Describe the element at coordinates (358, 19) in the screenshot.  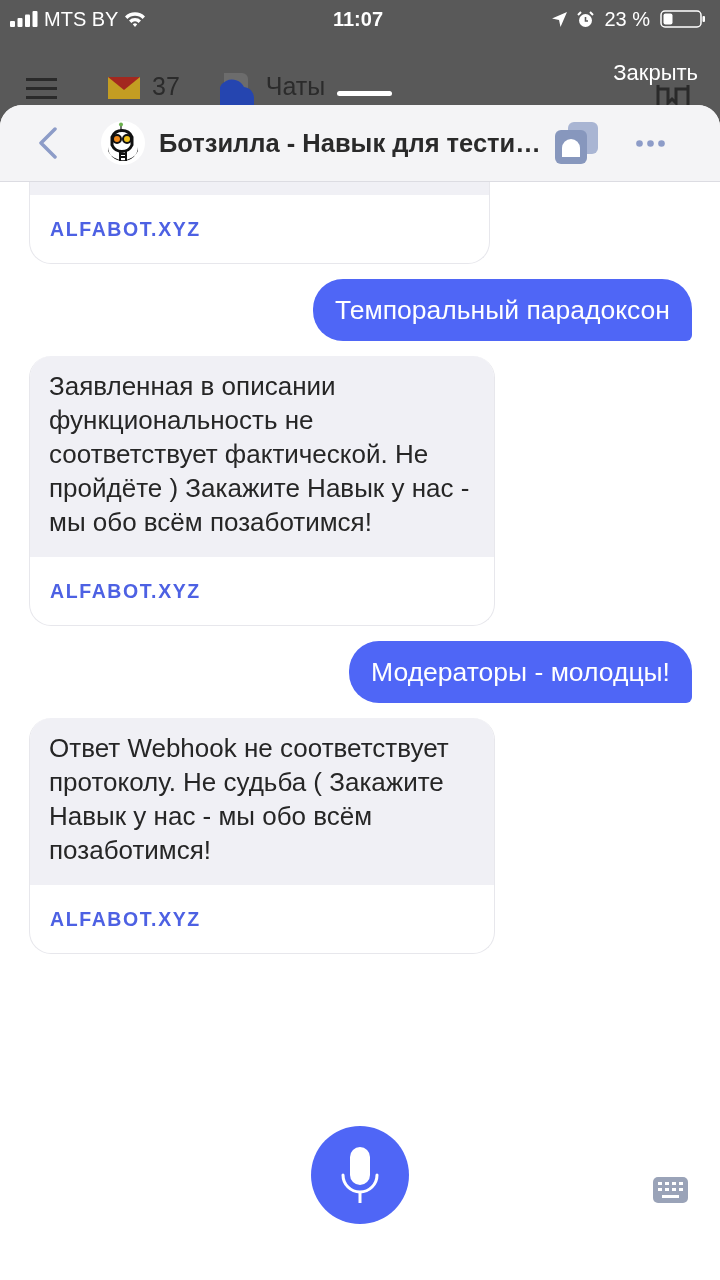
I see `clock-time: 11:07` at that location.